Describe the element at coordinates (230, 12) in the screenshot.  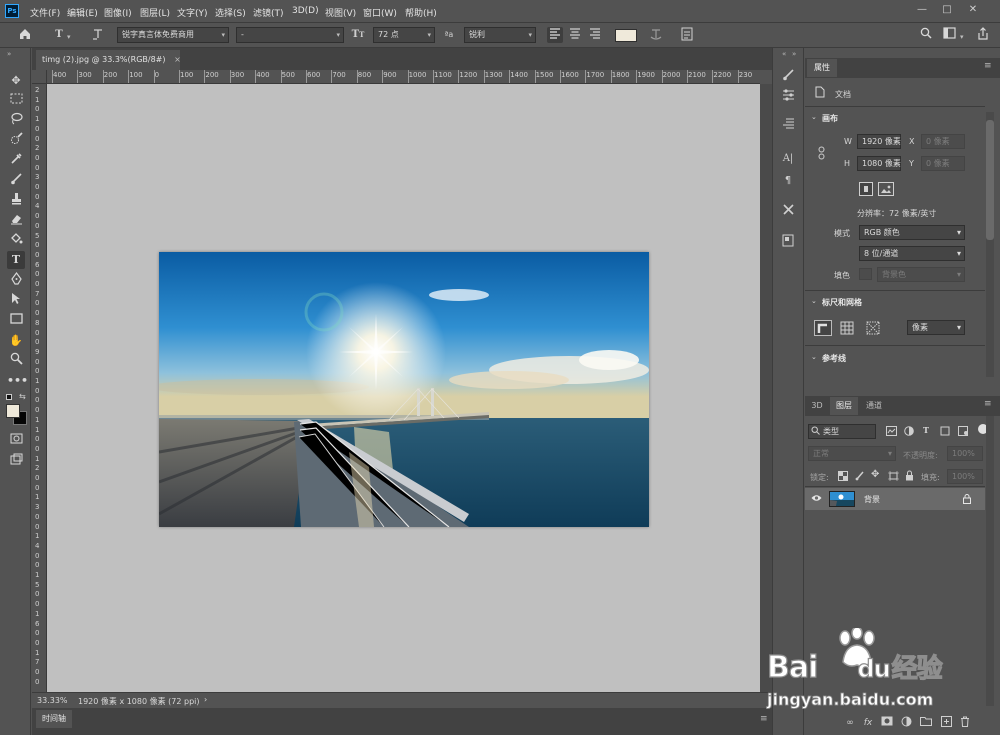
I see `menu-select: 选择(S)` at that location.